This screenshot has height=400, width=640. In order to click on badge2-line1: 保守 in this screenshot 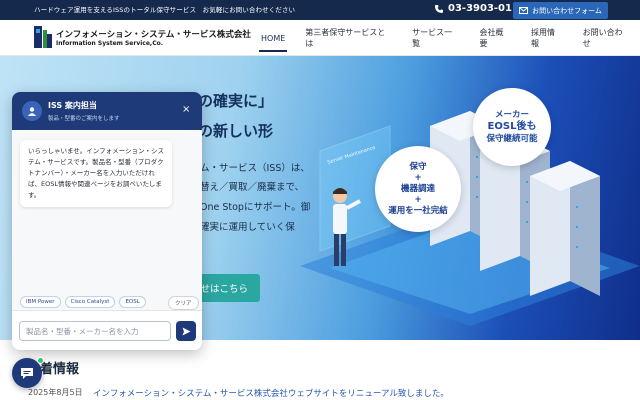, I will do `click(418, 166)`.